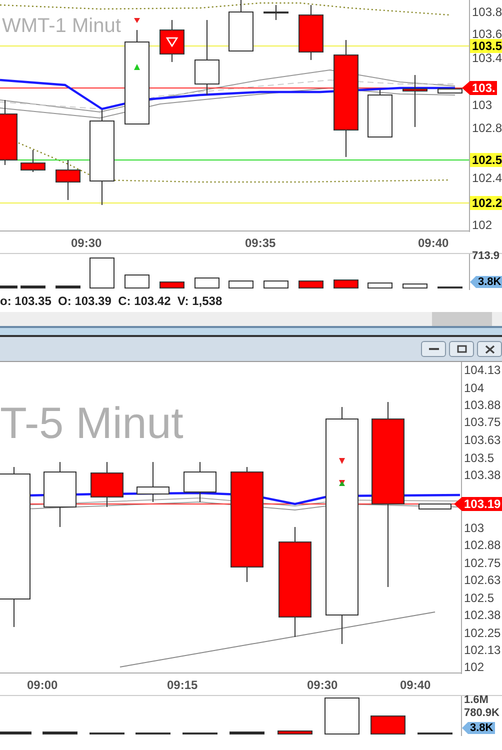  I want to click on price-tag: 103.19, so click(478, 504).